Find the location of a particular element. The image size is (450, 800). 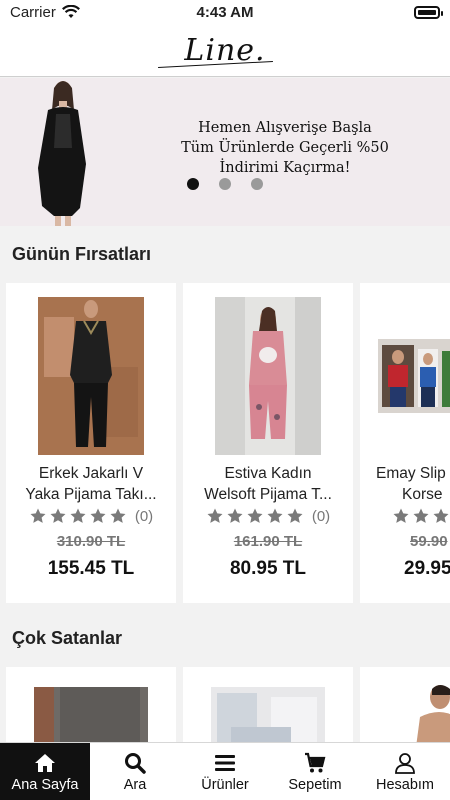

cart-icon is located at coordinates (315, 762).